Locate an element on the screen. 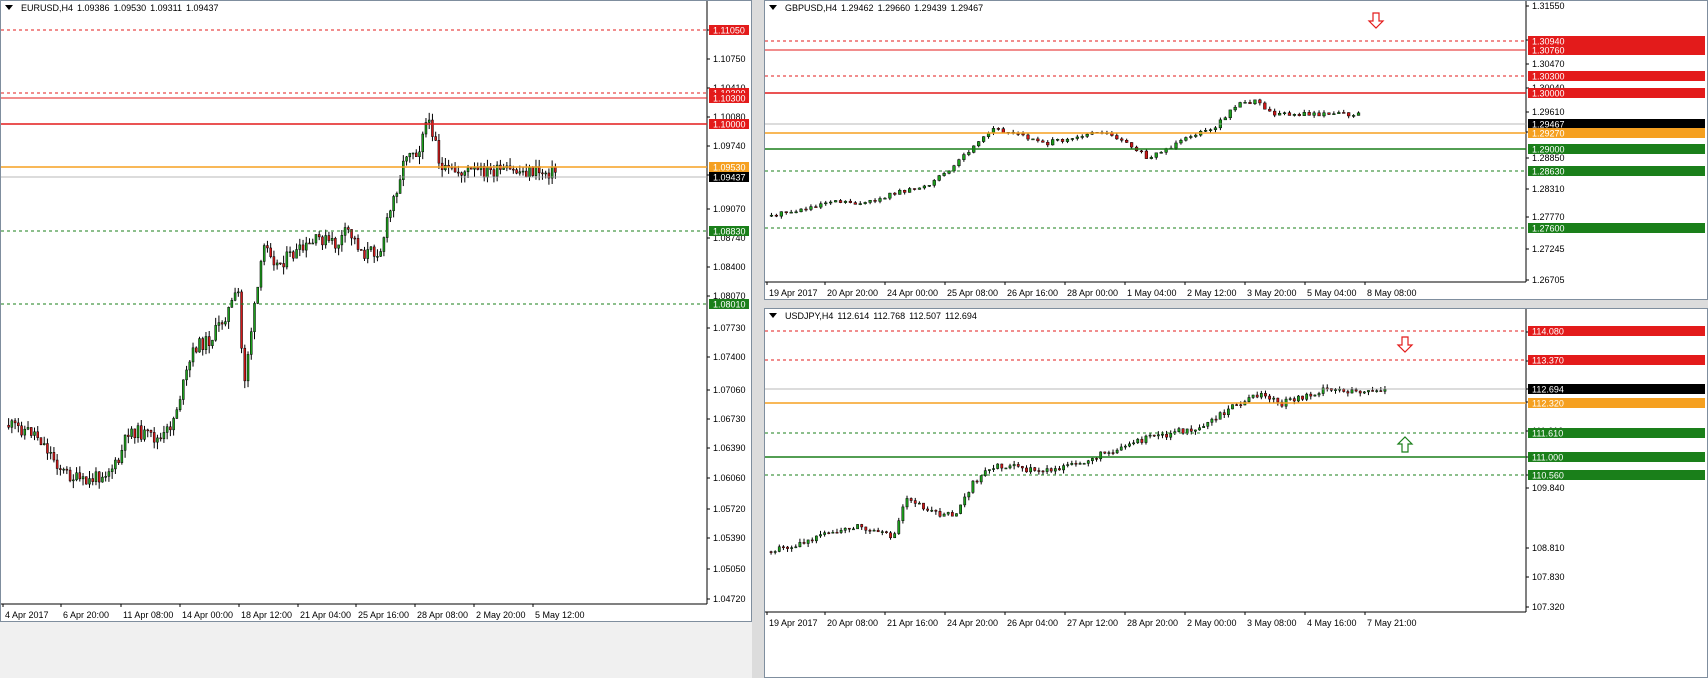 Image resolution: width=1708 pixels, height=678 pixels. time-axis-label: 19 Apr 2017 is located at coordinates (793, 623).